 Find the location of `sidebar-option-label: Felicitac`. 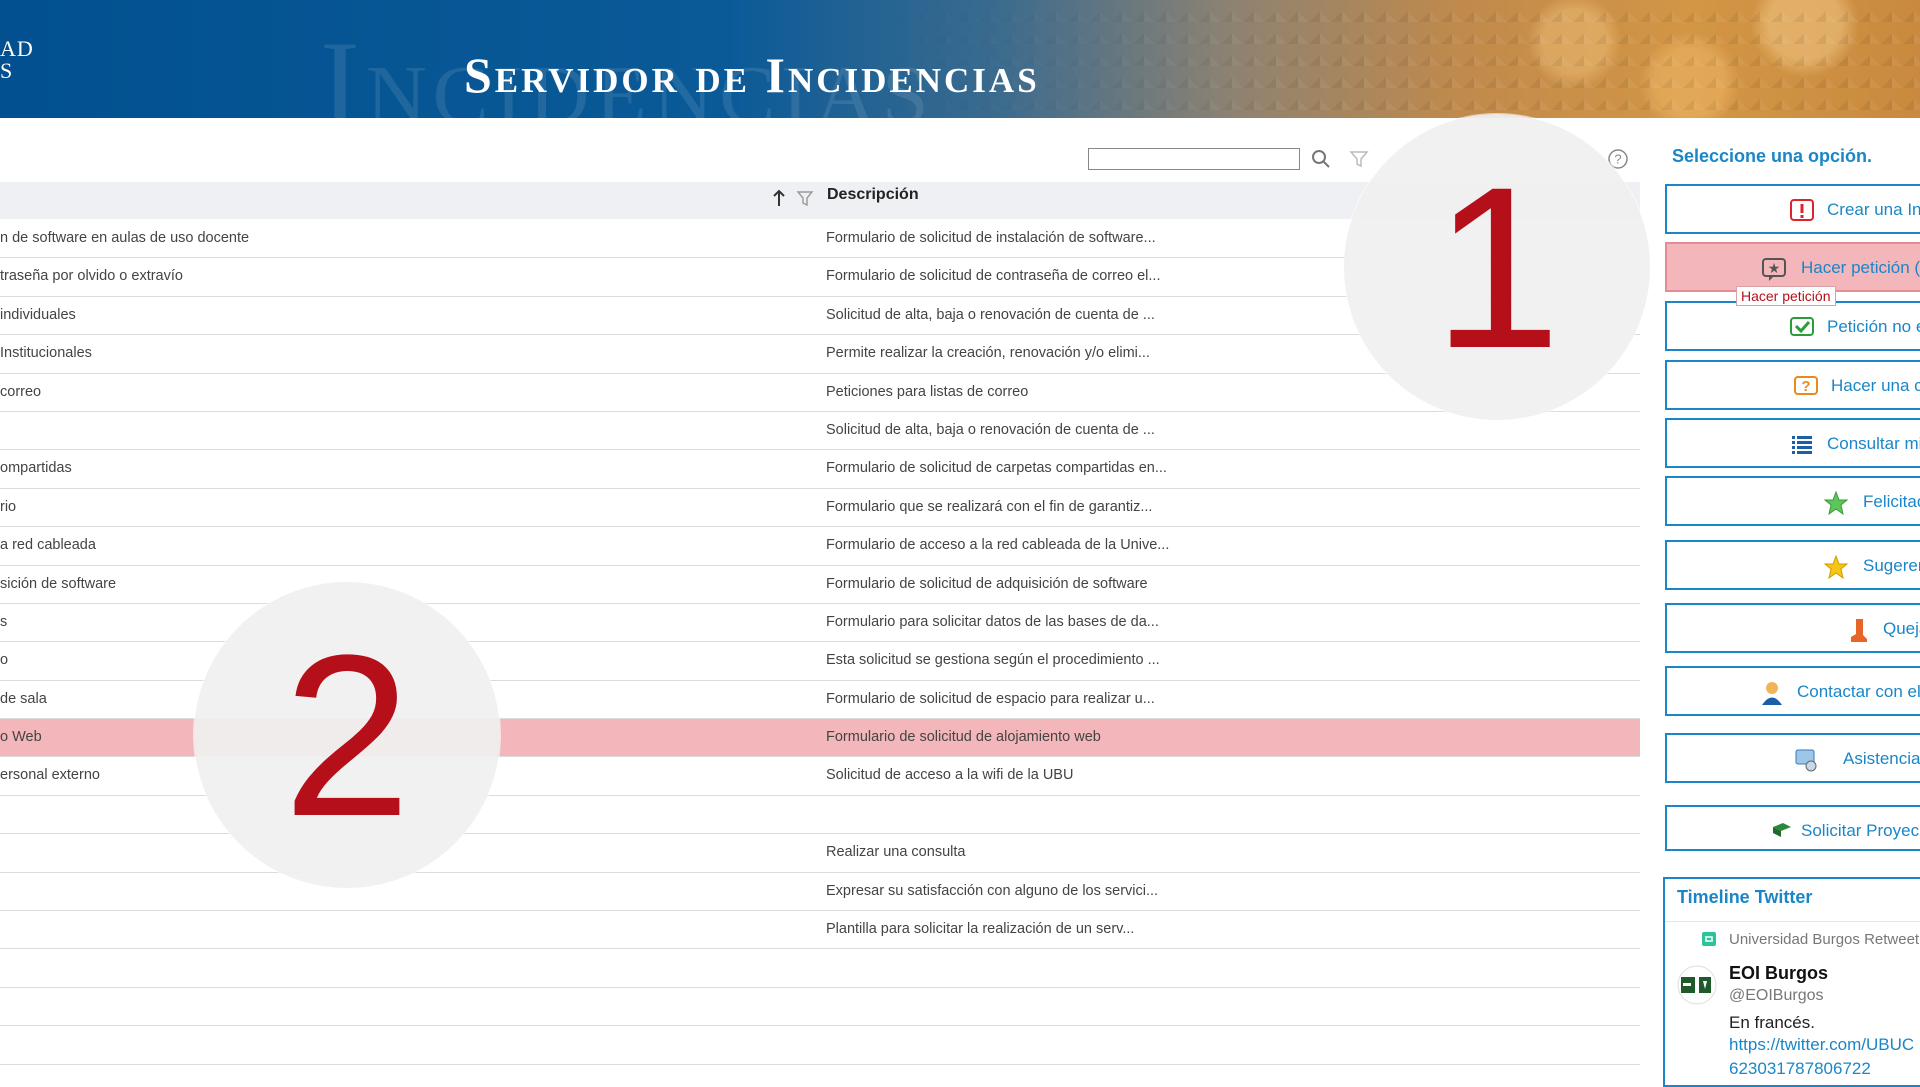

sidebar-option-label: Felicitac is located at coordinates (1891, 501).